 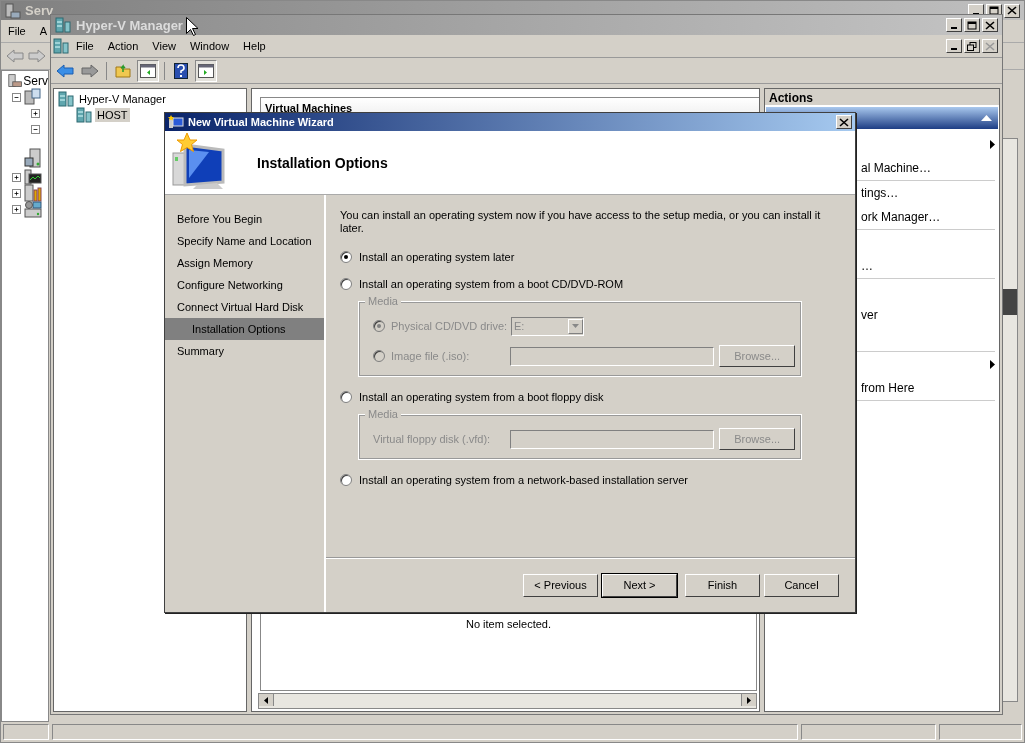 I want to click on tree-item: Serv, so click(x=35, y=81).